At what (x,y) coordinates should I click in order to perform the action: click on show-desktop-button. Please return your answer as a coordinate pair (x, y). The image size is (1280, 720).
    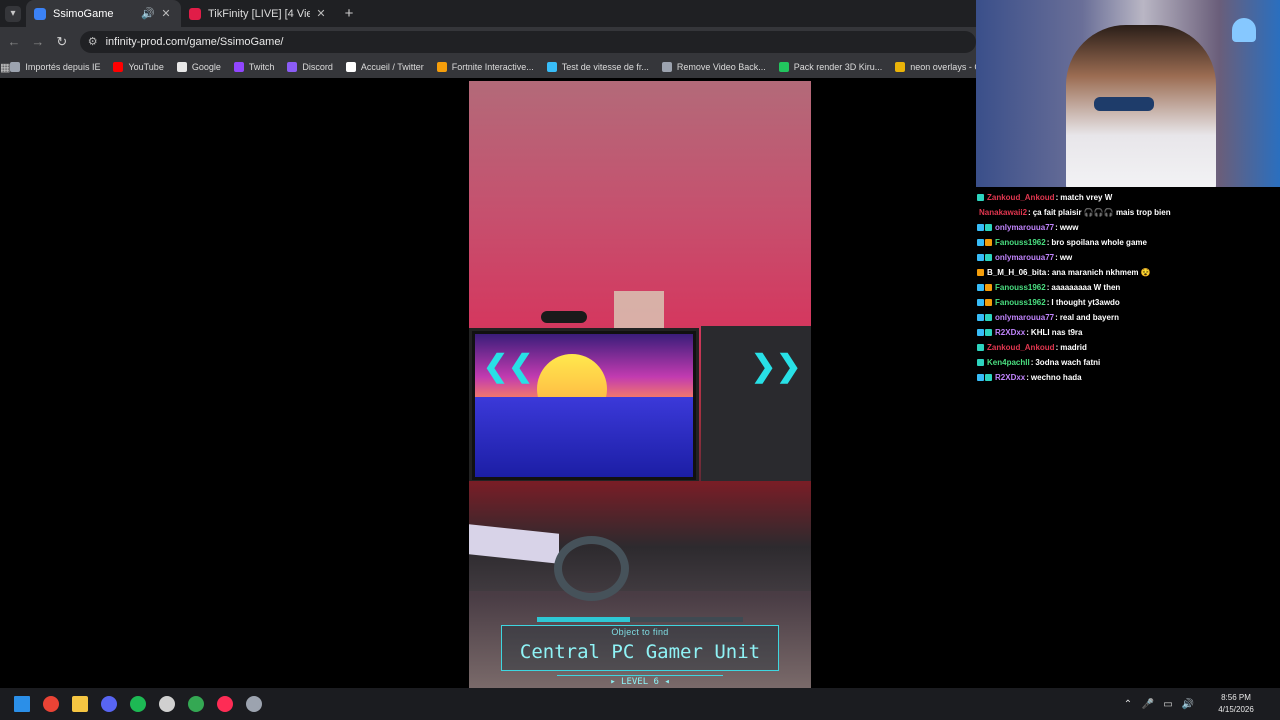
    Looking at the image, I should click on (1273, 704).